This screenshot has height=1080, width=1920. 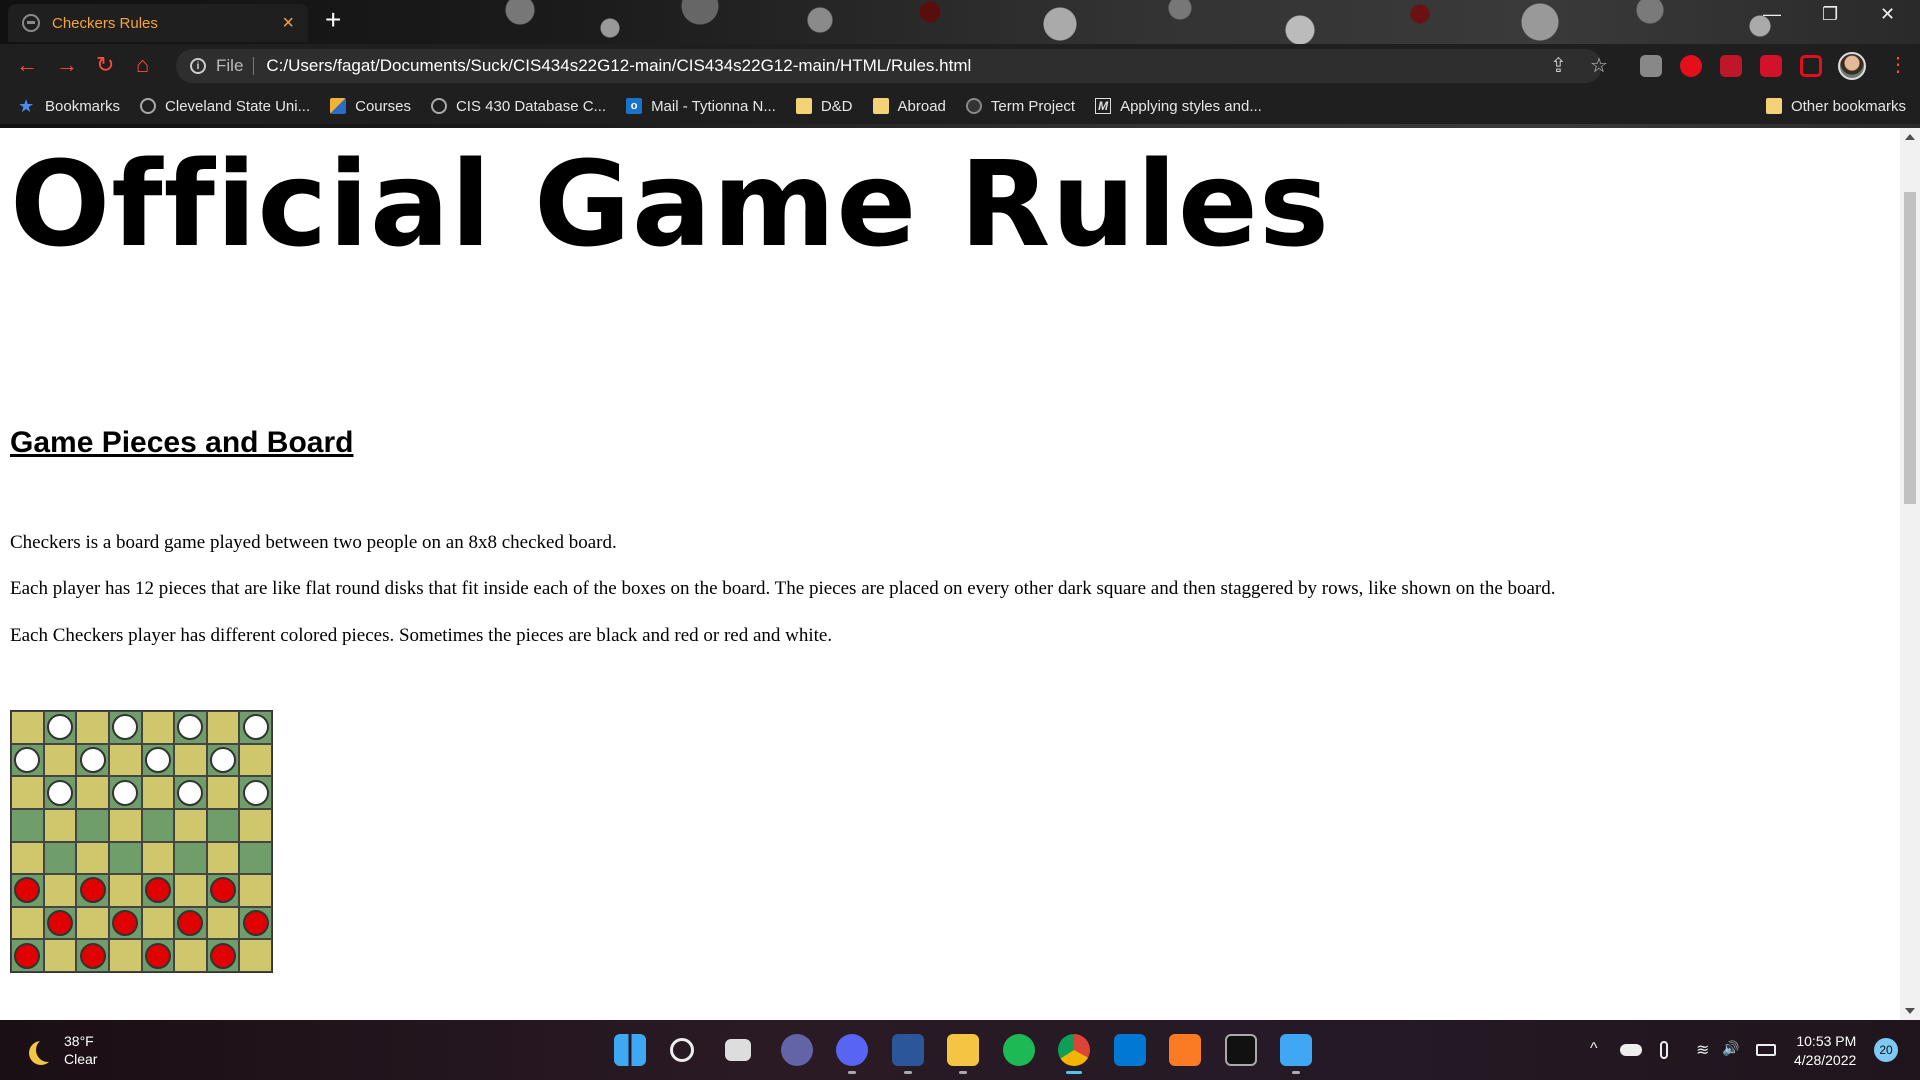 What do you see at coordinates (1691, 66) in the screenshot?
I see `adblock-icon` at bounding box center [1691, 66].